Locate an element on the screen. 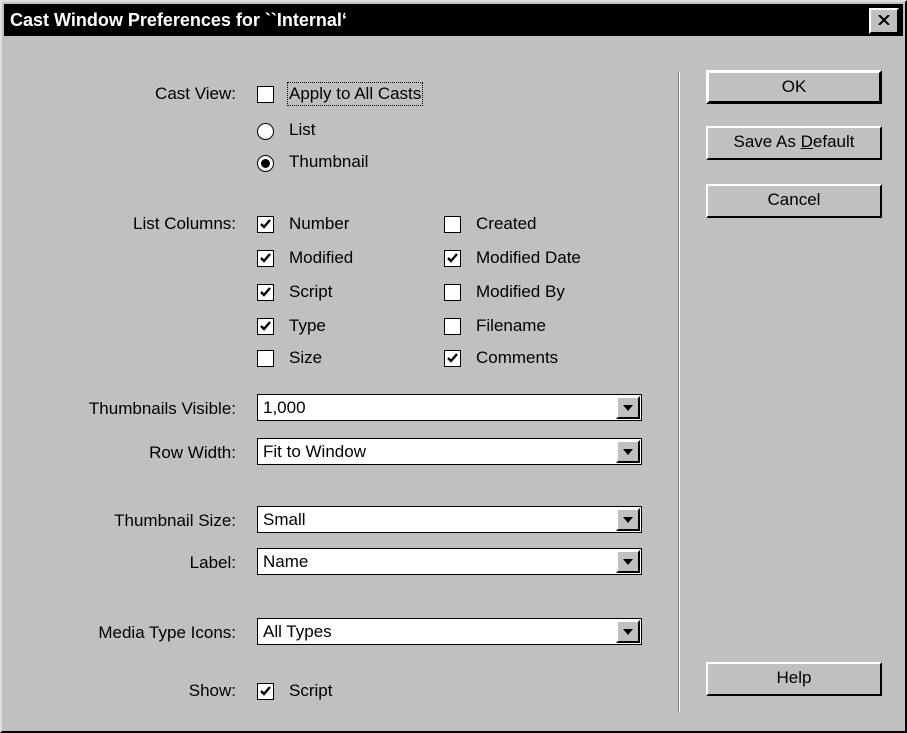 This screenshot has height=733, width=907. modified-date-label: Modified Date is located at coordinates (528, 258).